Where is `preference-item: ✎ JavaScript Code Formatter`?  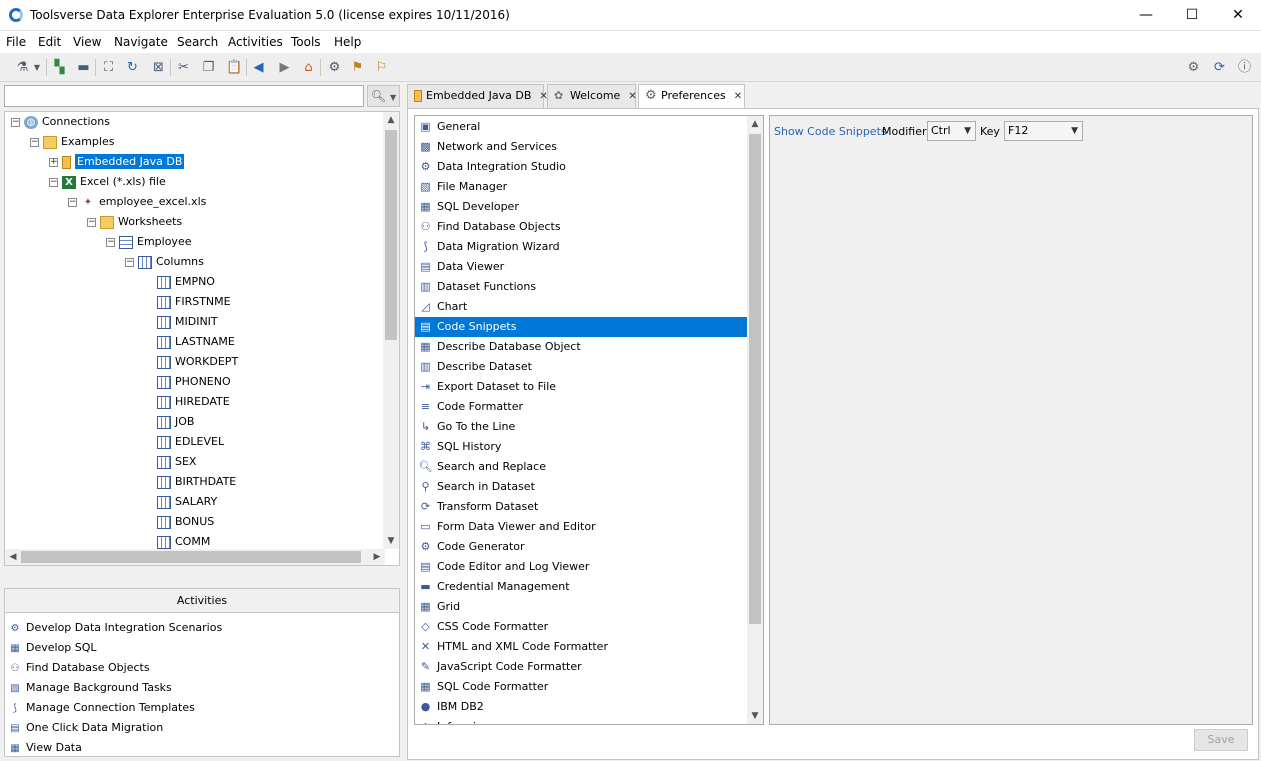
preference-item: ✎ JavaScript Code Formatter is located at coordinates (581, 667).